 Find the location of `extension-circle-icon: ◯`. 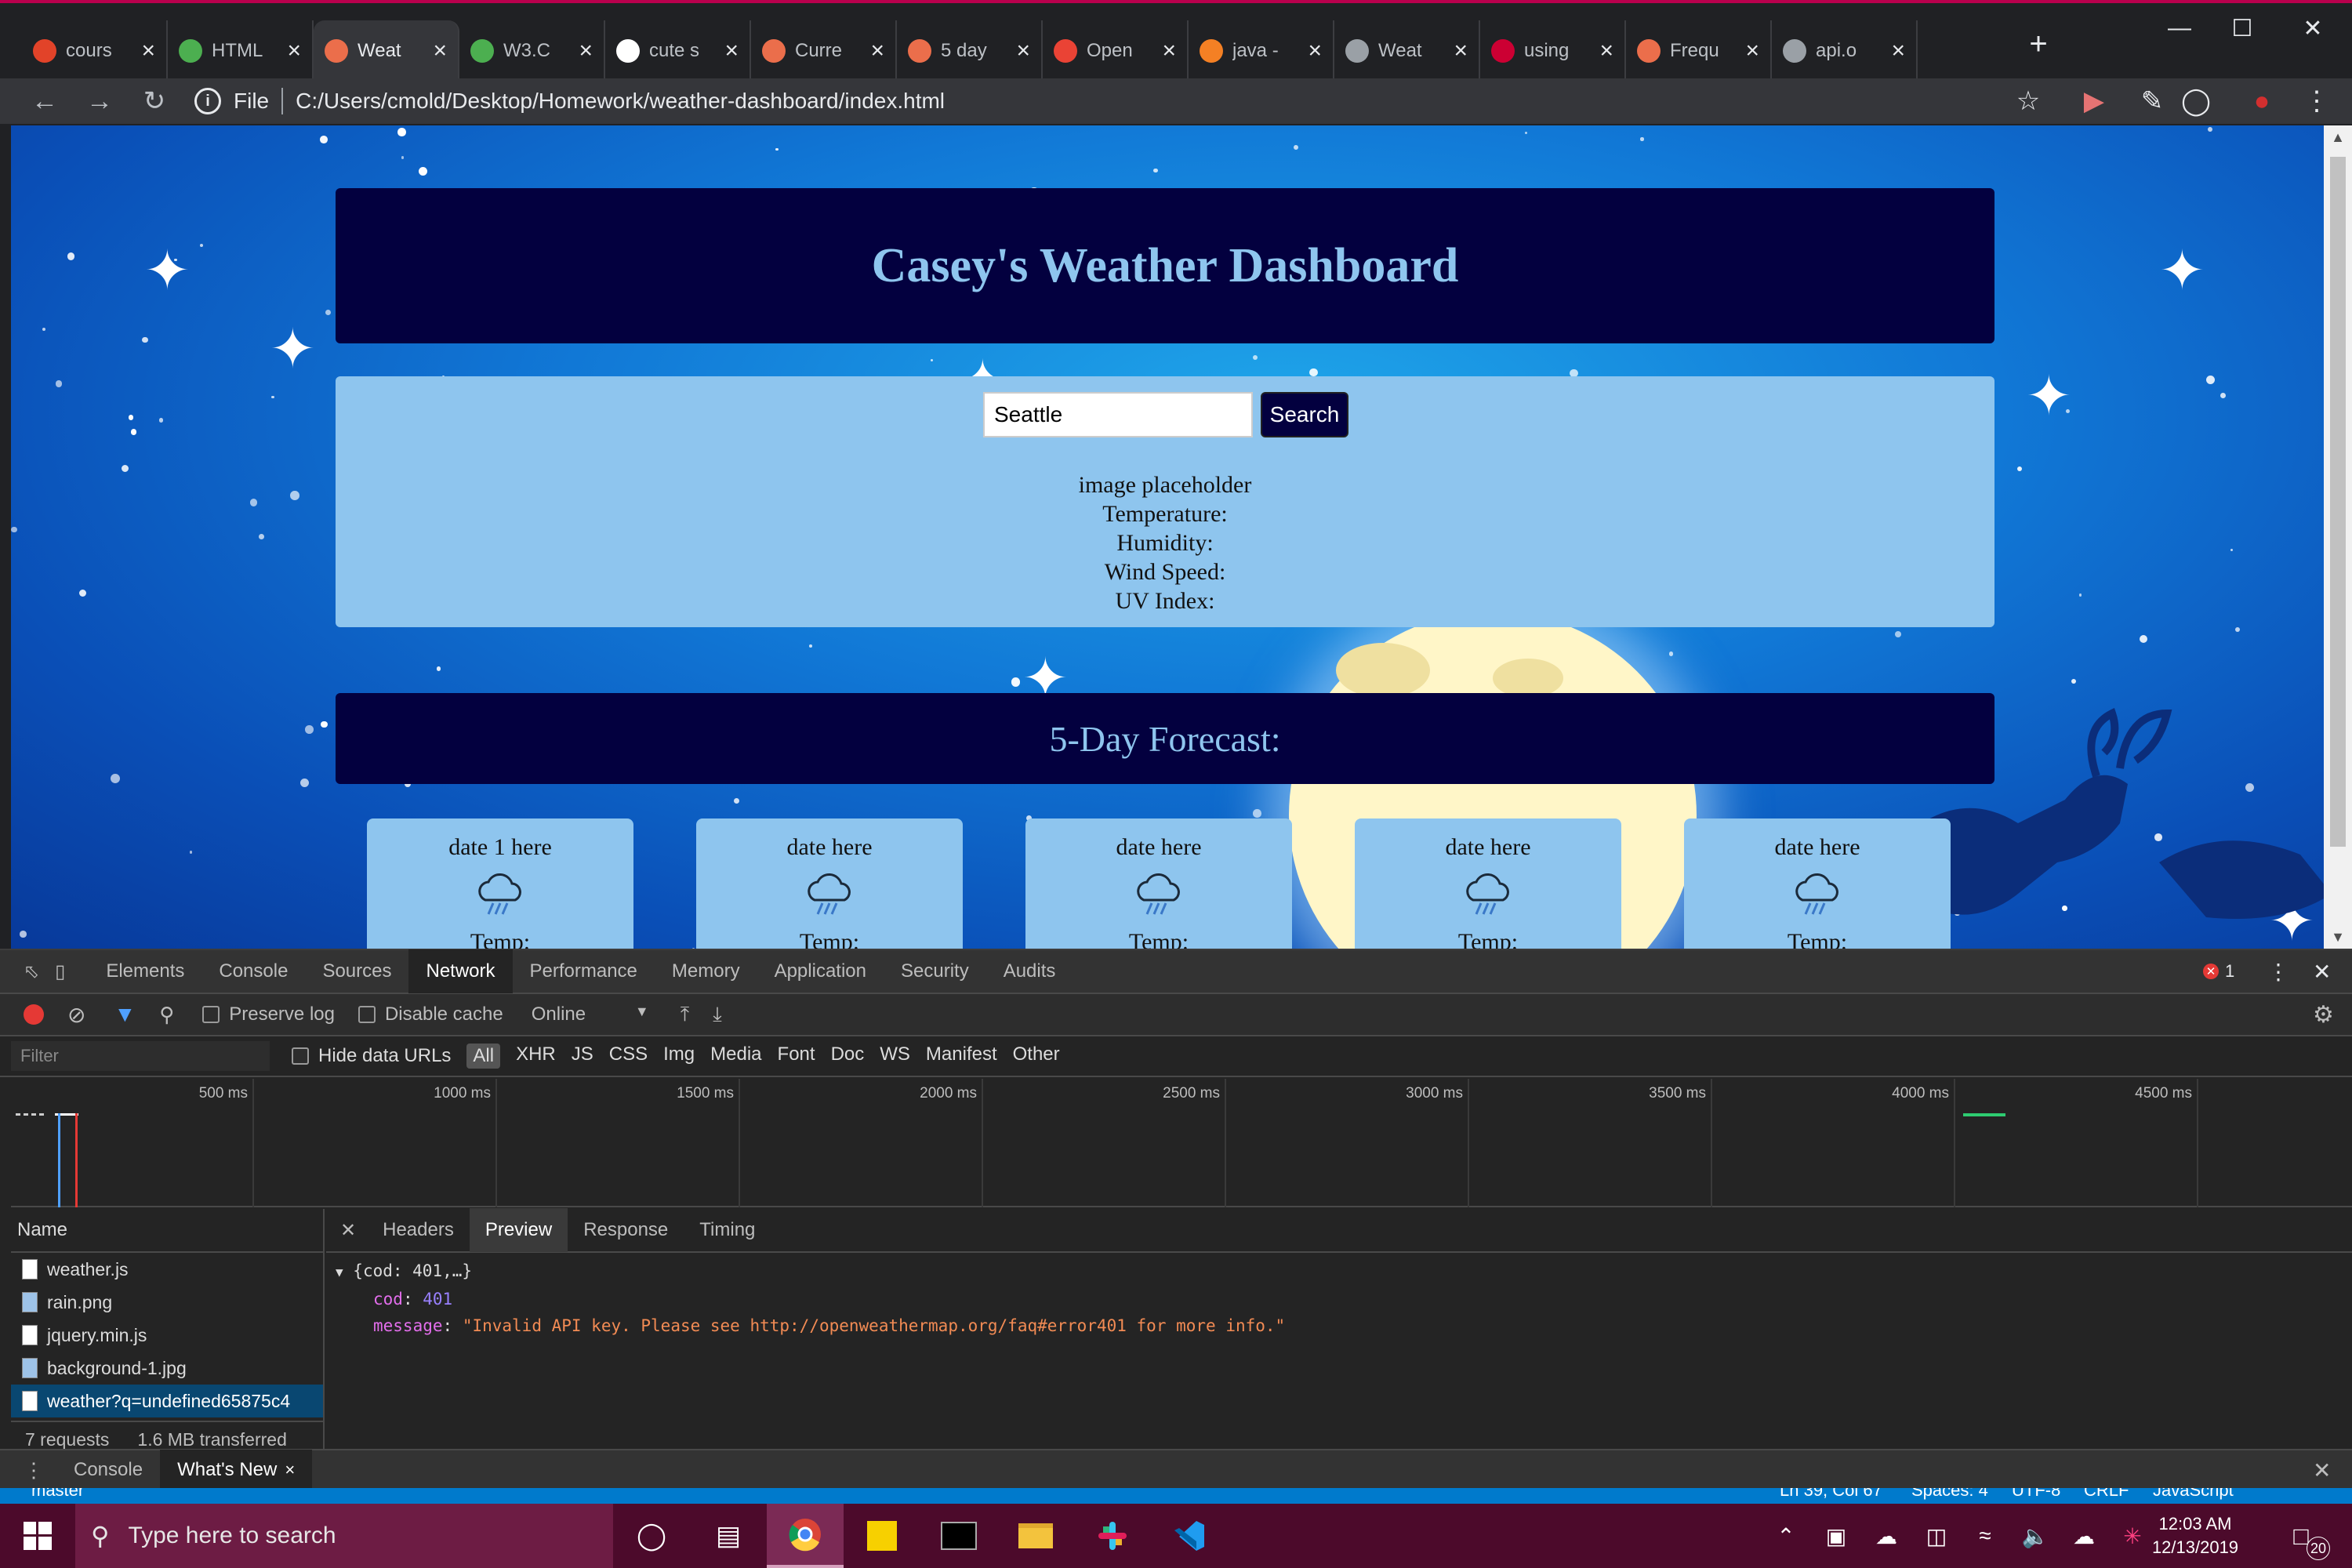

extension-circle-icon: ◯ is located at coordinates (2196, 102).